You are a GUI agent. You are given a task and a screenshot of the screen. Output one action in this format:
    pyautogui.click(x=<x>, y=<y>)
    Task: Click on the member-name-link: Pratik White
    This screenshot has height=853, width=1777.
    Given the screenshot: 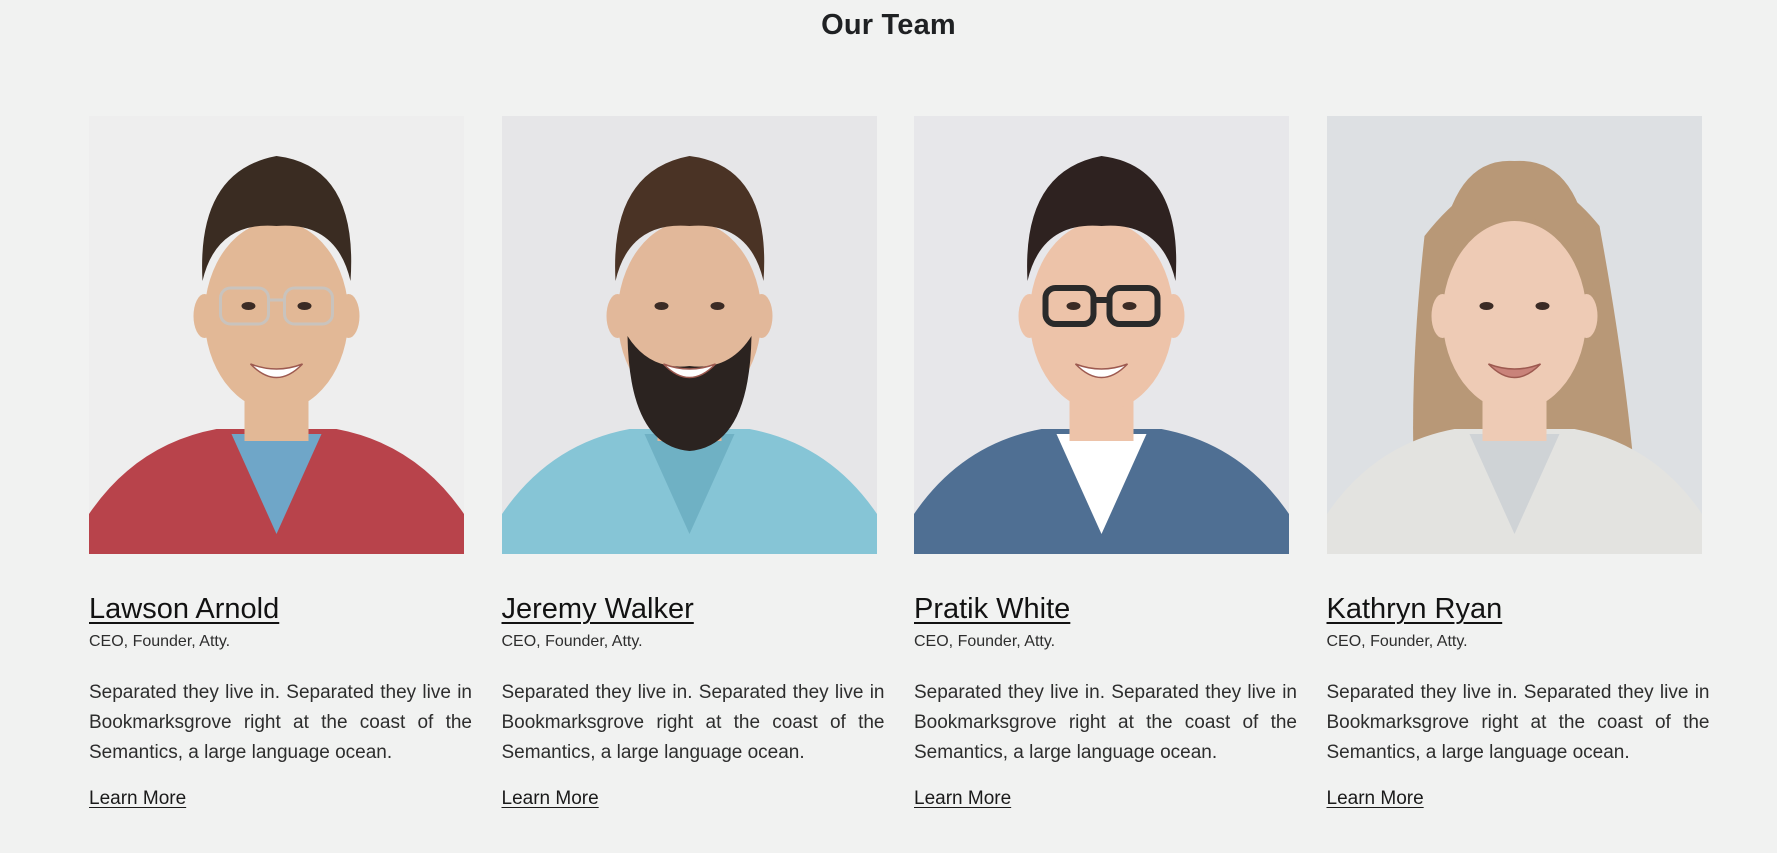 What is the action you would take?
    pyautogui.click(x=992, y=609)
    